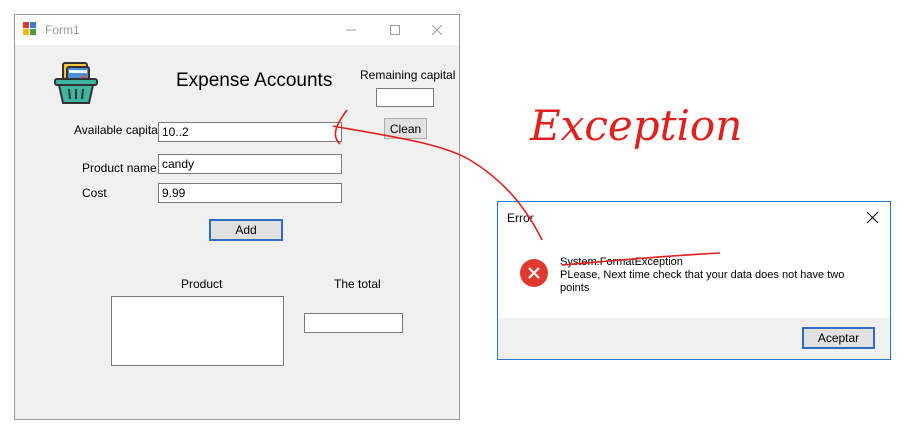 This screenshot has width=923, height=440. Describe the element at coordinates (694, 338) in the screenshot. I see `dialog-footer: Aceptar` at that location.